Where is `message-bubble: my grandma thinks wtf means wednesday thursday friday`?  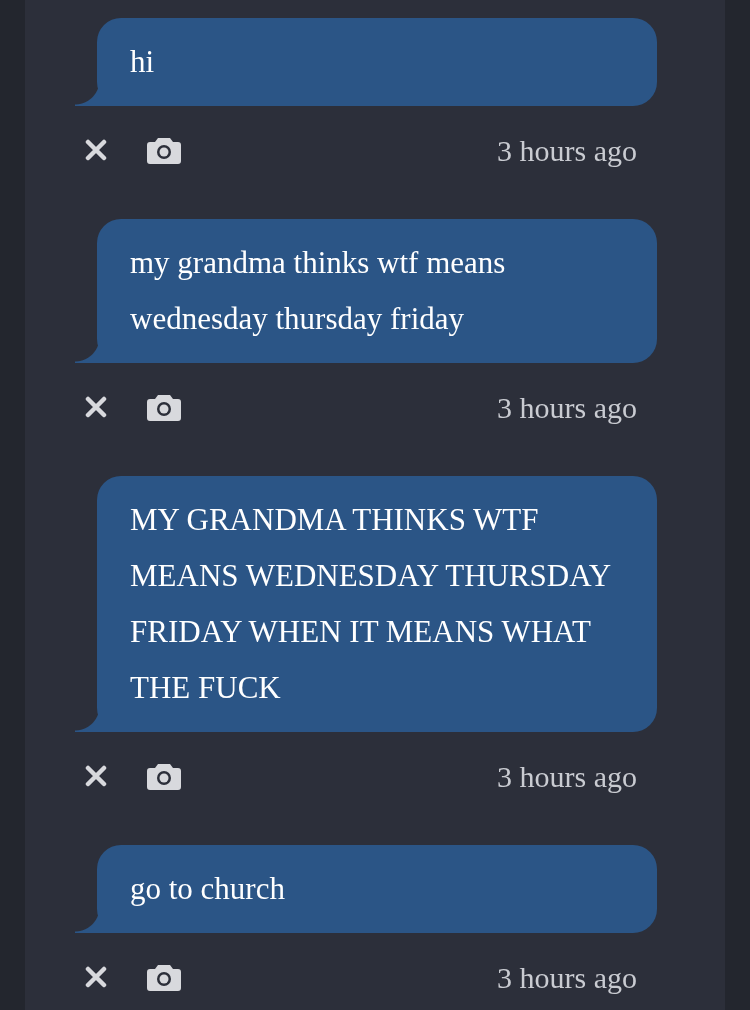
message-bubble: my grandma thinks wtf means wednesday thursday friday is located at coordinates (366, 291).